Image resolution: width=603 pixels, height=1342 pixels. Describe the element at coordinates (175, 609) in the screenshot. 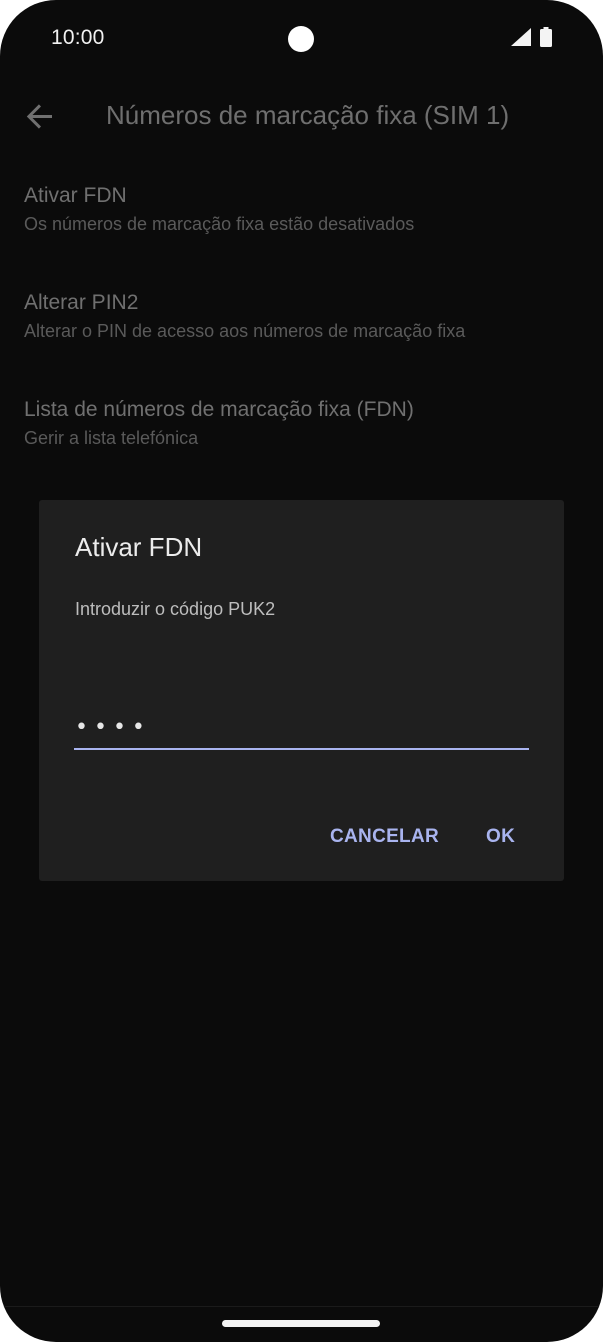

I see `dialog-message: Introduzir o código PUK2` at that location.